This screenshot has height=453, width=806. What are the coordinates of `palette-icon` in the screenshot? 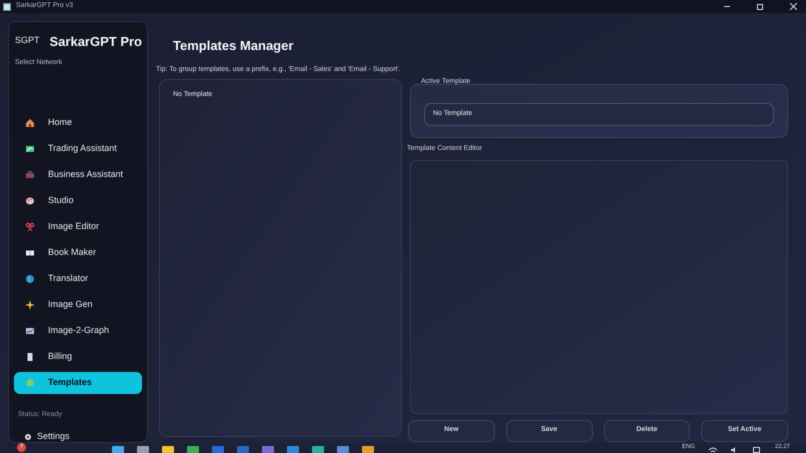 It's located at (30, 201).